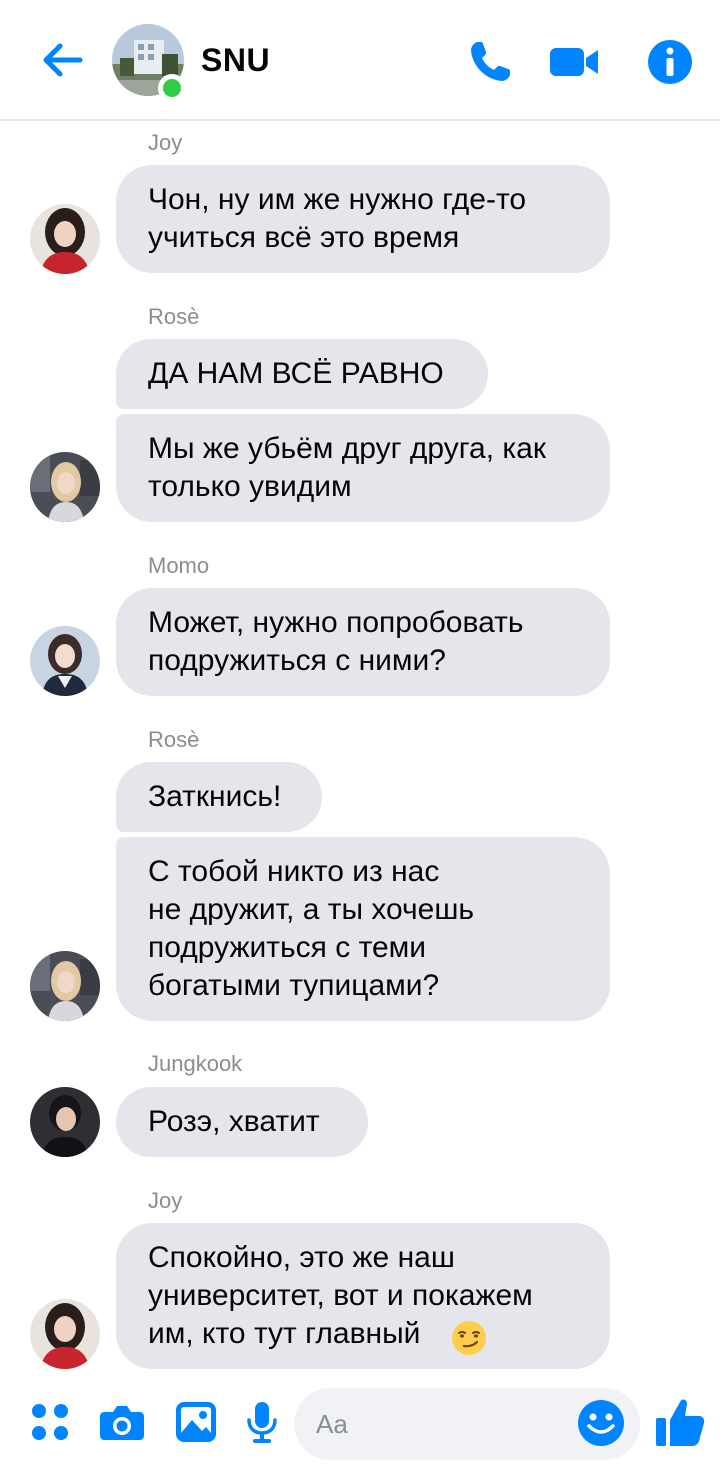  I want to click on message-composer, so click(467, 1424).